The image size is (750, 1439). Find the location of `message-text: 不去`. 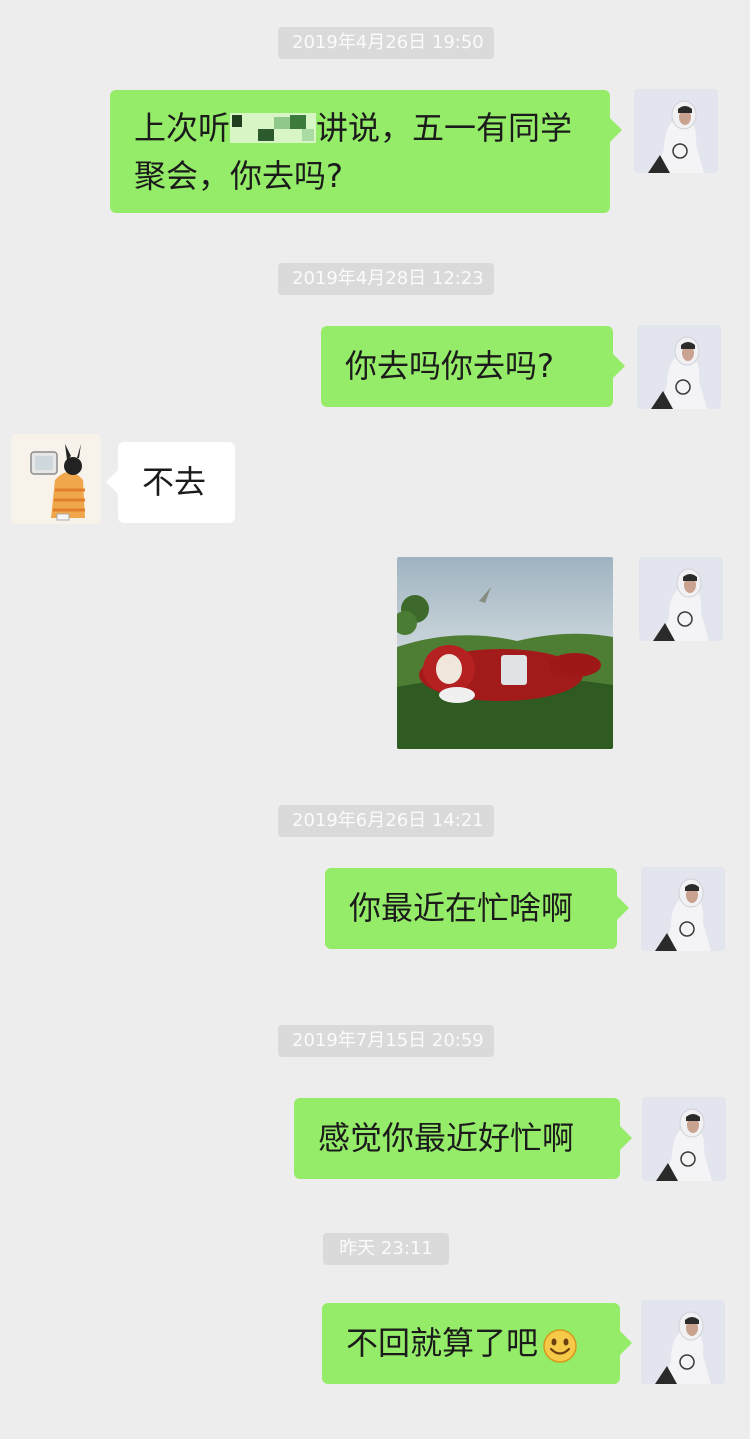

message-text: 不去 is located at coordinates (174, 482).